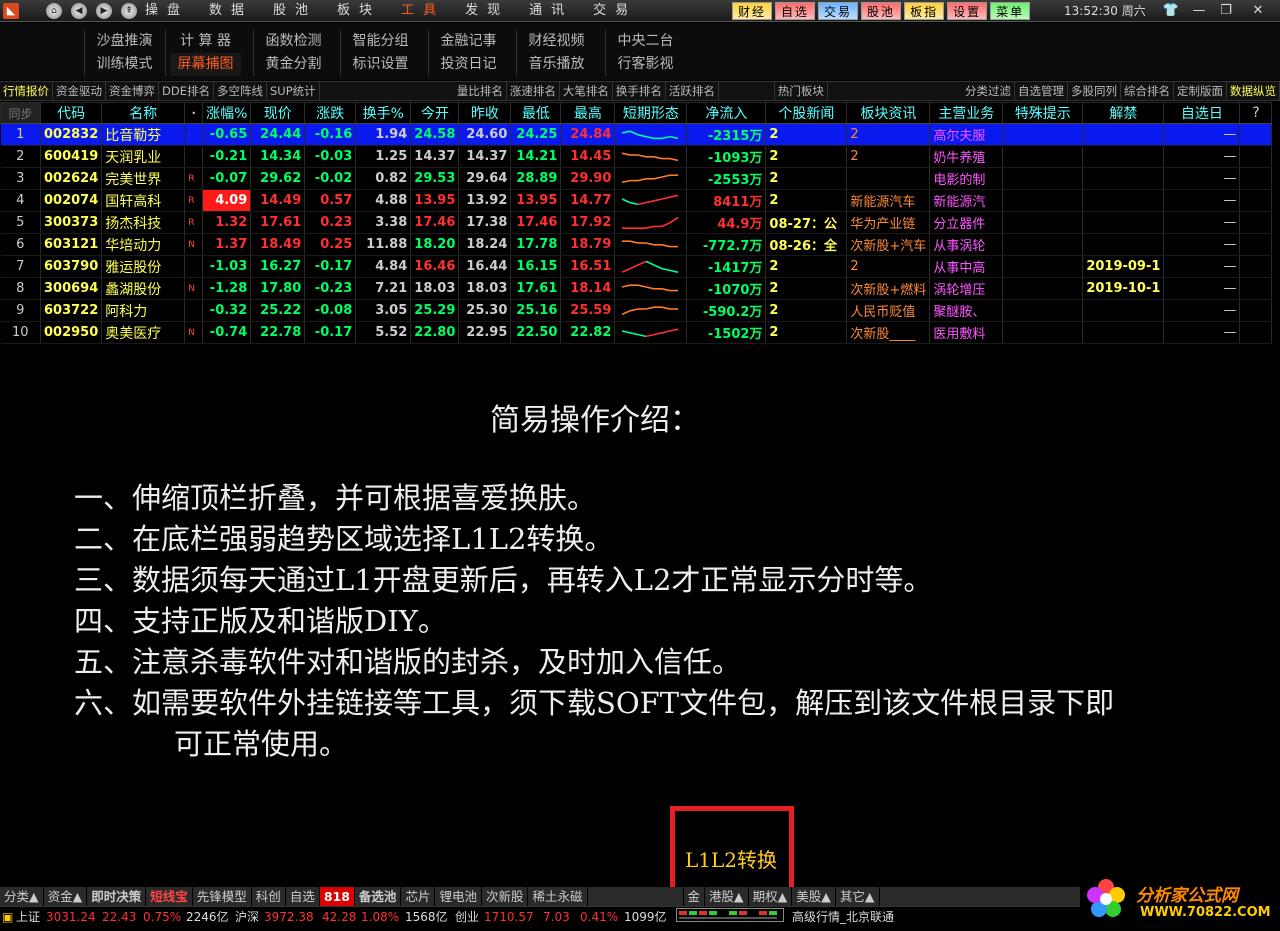  I want to click on bottom-tab: 稀土永磁, so click(558, 896).